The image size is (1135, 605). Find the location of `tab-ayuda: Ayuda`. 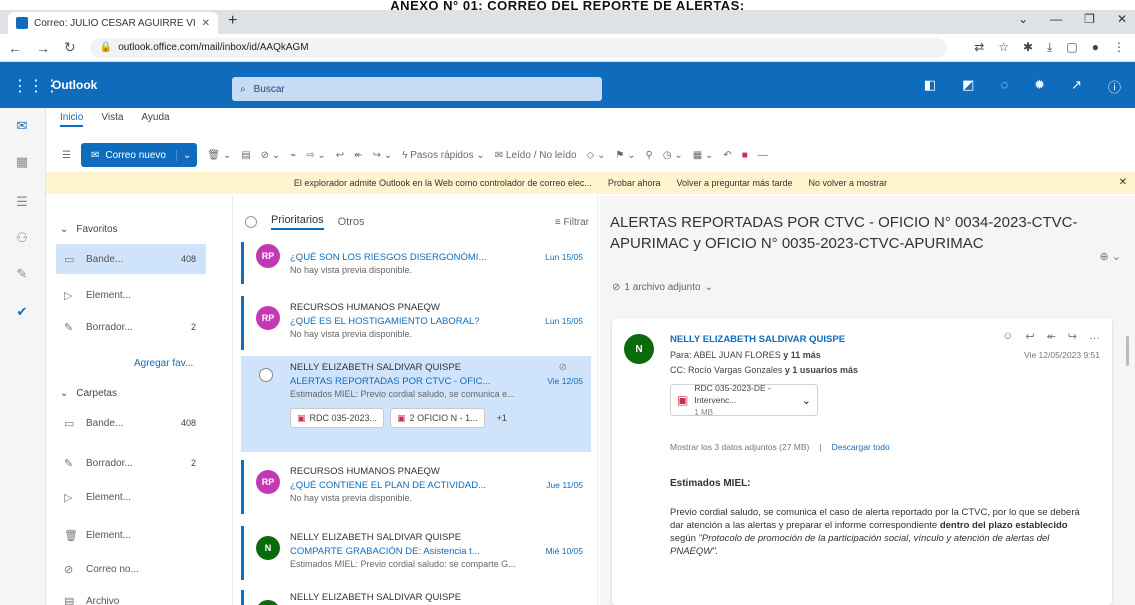

tab-ayuda: Ayuda is located at coordinates (155, 119).